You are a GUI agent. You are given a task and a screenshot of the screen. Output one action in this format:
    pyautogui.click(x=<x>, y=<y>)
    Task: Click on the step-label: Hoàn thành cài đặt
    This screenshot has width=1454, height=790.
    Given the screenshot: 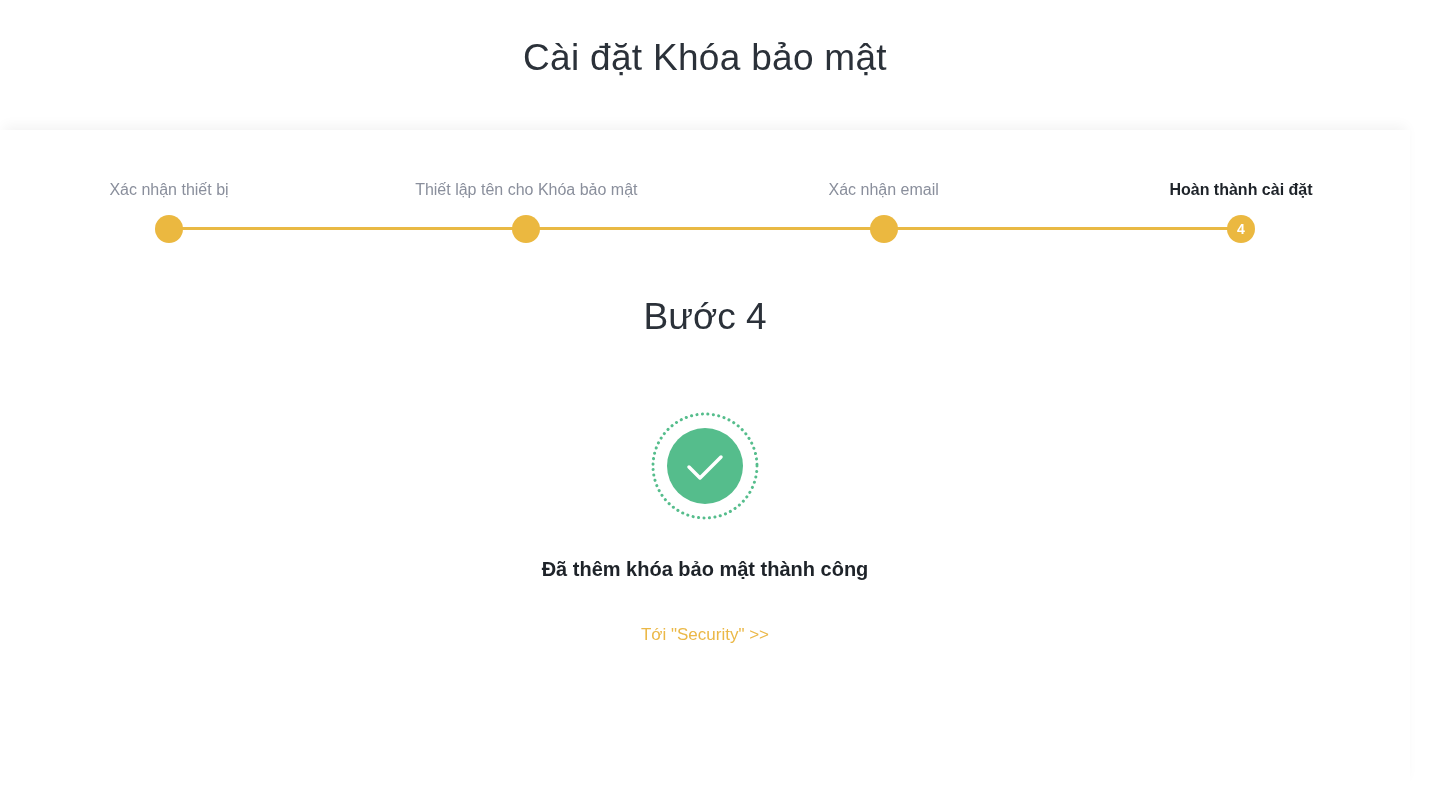 What is the action you would take?
    pyautogui.click(x=1241, y=190)
    